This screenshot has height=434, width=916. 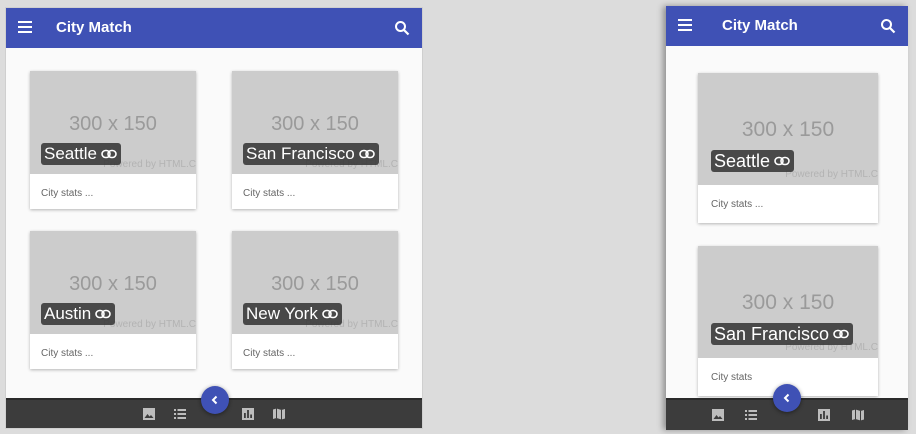 What do you see at coordinates (732, 377) in the screenshot?
I see `city-stats-text: City stats` at bounding box center [732, 377].